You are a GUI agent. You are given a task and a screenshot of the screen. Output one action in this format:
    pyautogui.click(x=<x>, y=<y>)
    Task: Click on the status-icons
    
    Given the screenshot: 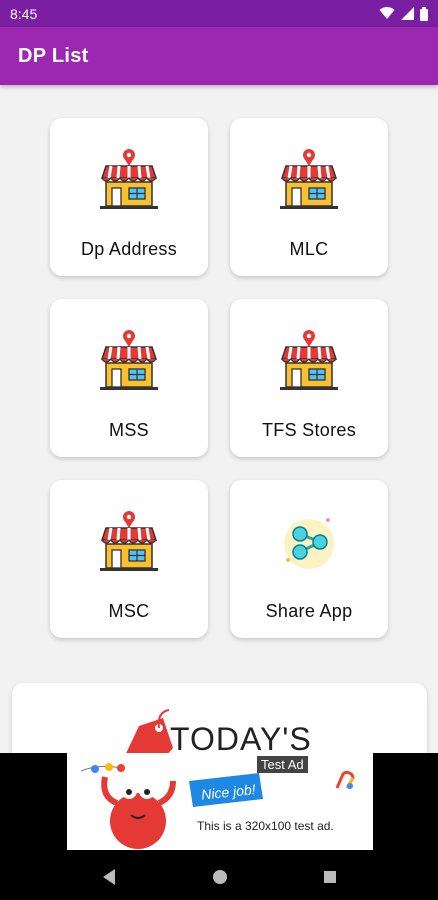 What is the action you would take?
    pyautogui.click(x=403, y=13)
    